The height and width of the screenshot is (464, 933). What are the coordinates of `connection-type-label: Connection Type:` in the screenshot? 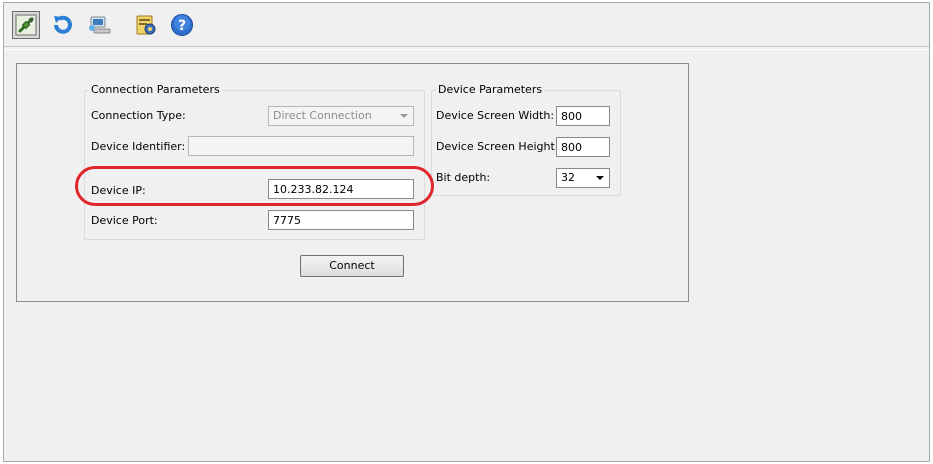 It's located at (138, 115).